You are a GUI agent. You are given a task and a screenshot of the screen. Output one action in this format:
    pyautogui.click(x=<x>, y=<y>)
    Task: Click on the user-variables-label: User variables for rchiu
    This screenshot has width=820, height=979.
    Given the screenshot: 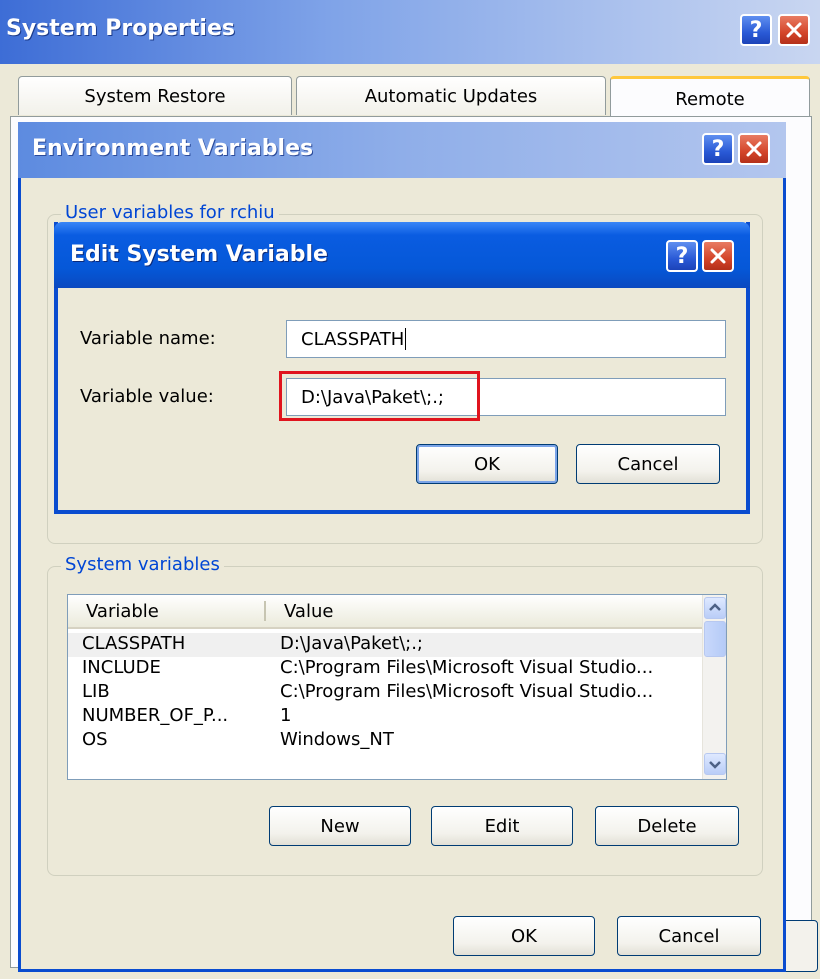 What is the action you would take?
    pyautogui.click(x=170, y=212)
    